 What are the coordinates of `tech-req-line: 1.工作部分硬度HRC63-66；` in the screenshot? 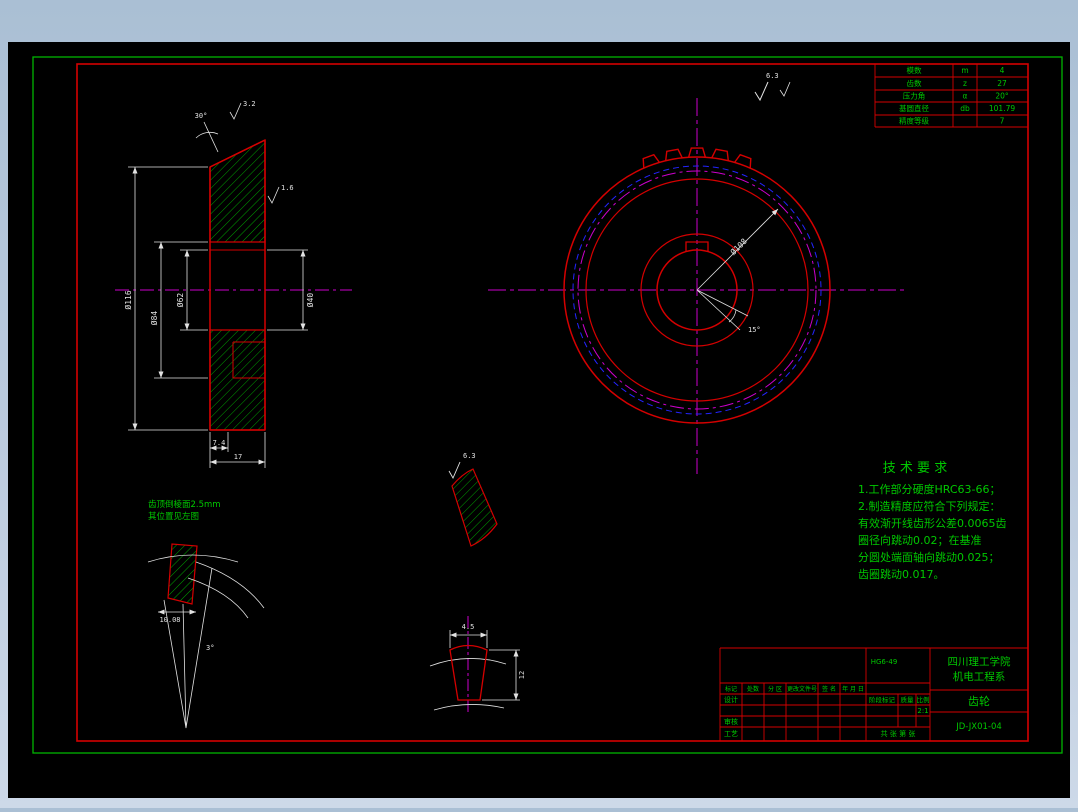 It's located at (929, 489).